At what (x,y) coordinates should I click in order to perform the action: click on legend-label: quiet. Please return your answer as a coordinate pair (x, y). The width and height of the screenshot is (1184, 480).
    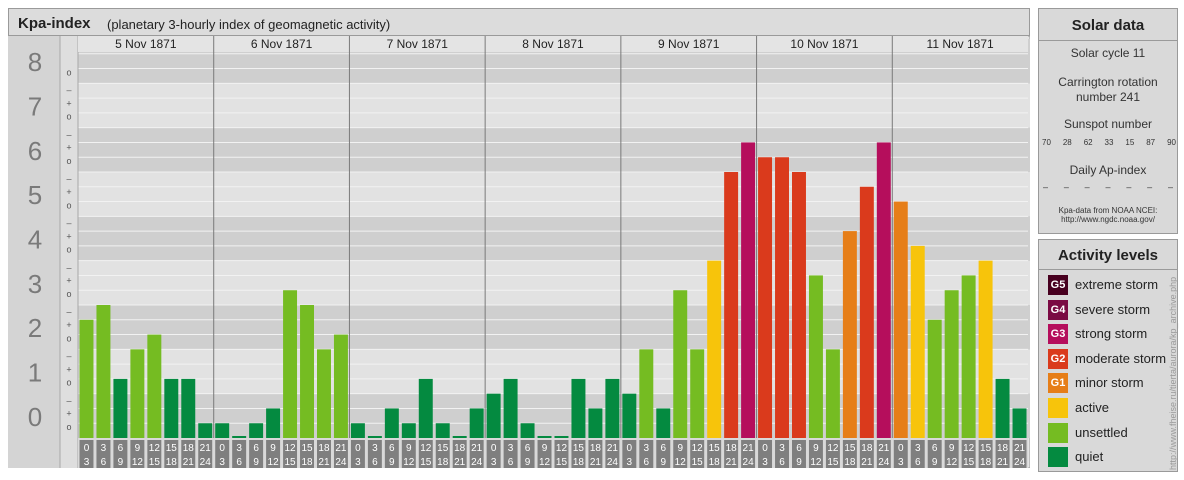
    Looking at the image, I should click on (1089, 457).